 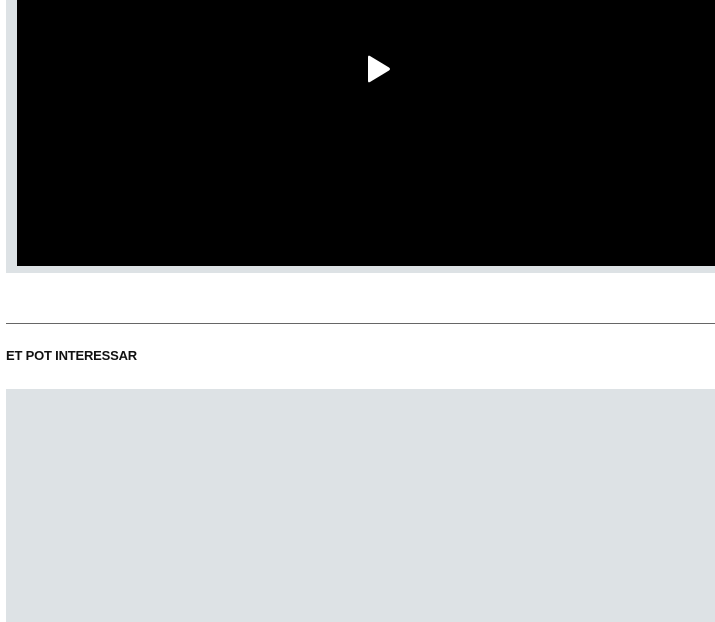 I want to click on play-button, so click(x=378, y=69).